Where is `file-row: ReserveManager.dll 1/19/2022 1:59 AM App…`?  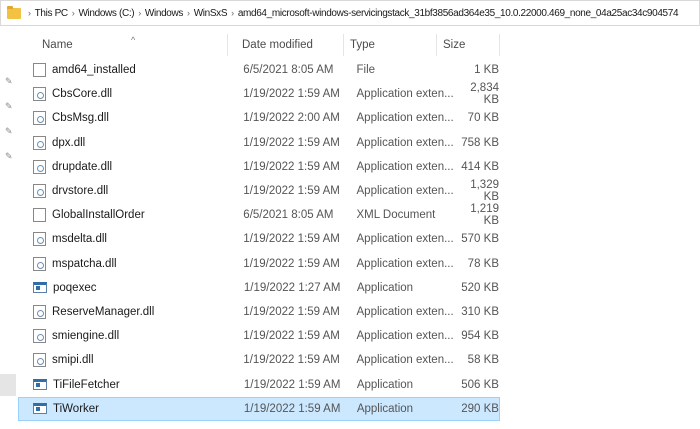
file-row: ReserveManager.dll 1/19/2022 1:59 AM App… is located at coordinates (259, 312).